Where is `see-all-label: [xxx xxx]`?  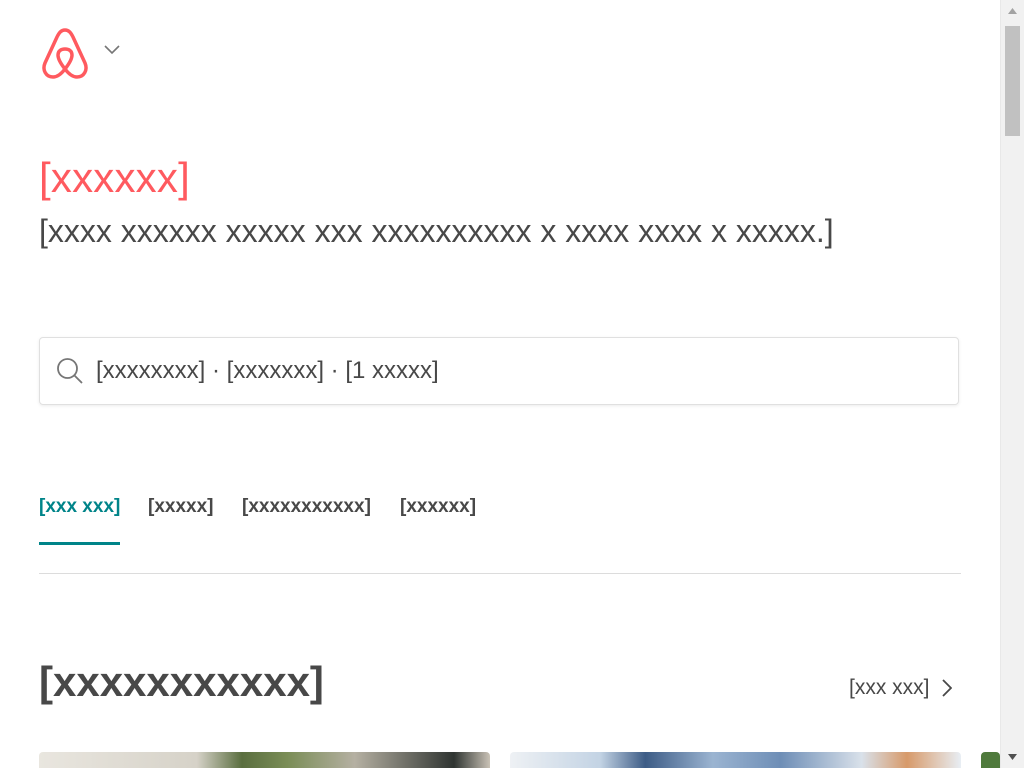 see-all-label: [xxx xxx] is located at coordinates (889, 687).